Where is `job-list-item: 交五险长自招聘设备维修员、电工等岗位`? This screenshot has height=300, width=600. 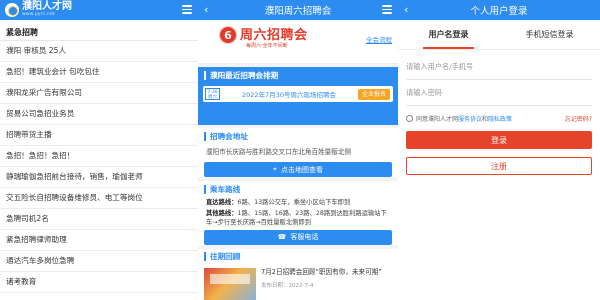 job-list-item: 交五险长自招聘设备维修员、电工等岗位 is located at coordinates (99, 198).